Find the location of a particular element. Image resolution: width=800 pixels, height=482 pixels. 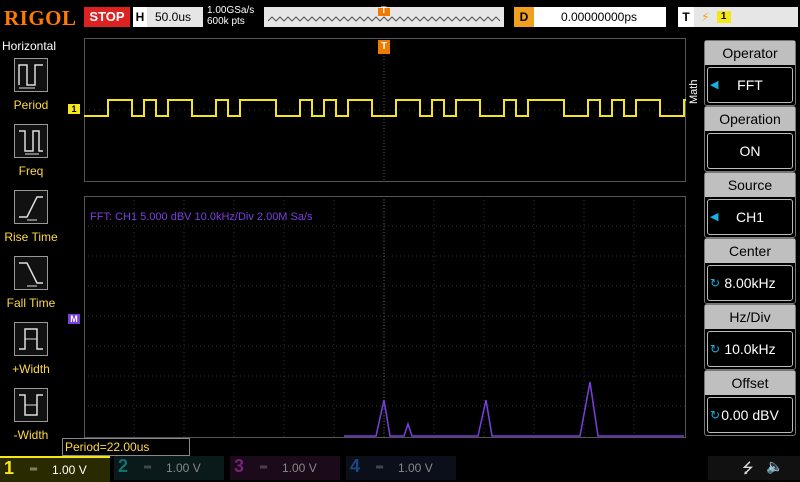

horizontal-label: H is located at coordinates (140, 17).